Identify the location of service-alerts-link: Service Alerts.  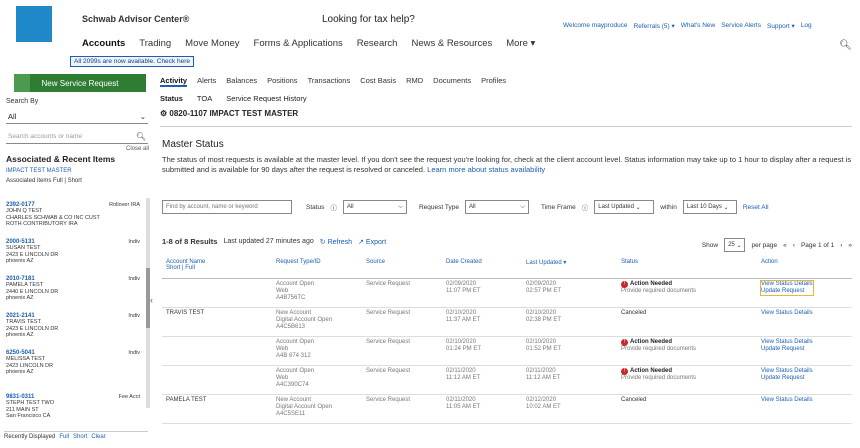
(741, 26).